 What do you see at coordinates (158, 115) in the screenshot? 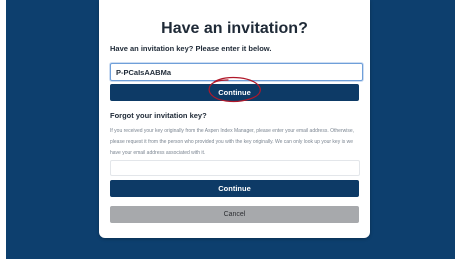
I see `forgot-key-heading: Forgot your invitation key?` at bounding box center [158, 115].